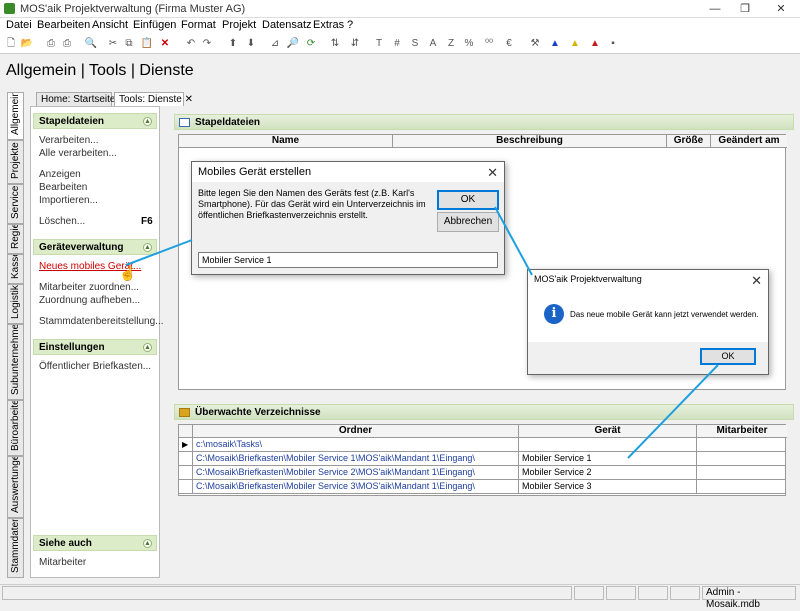 The height and width of the screenshot is (611, 800). Describe the element at coordinates (19, 25) in the screenshot. I see `menu-datei: Datei` at that location.